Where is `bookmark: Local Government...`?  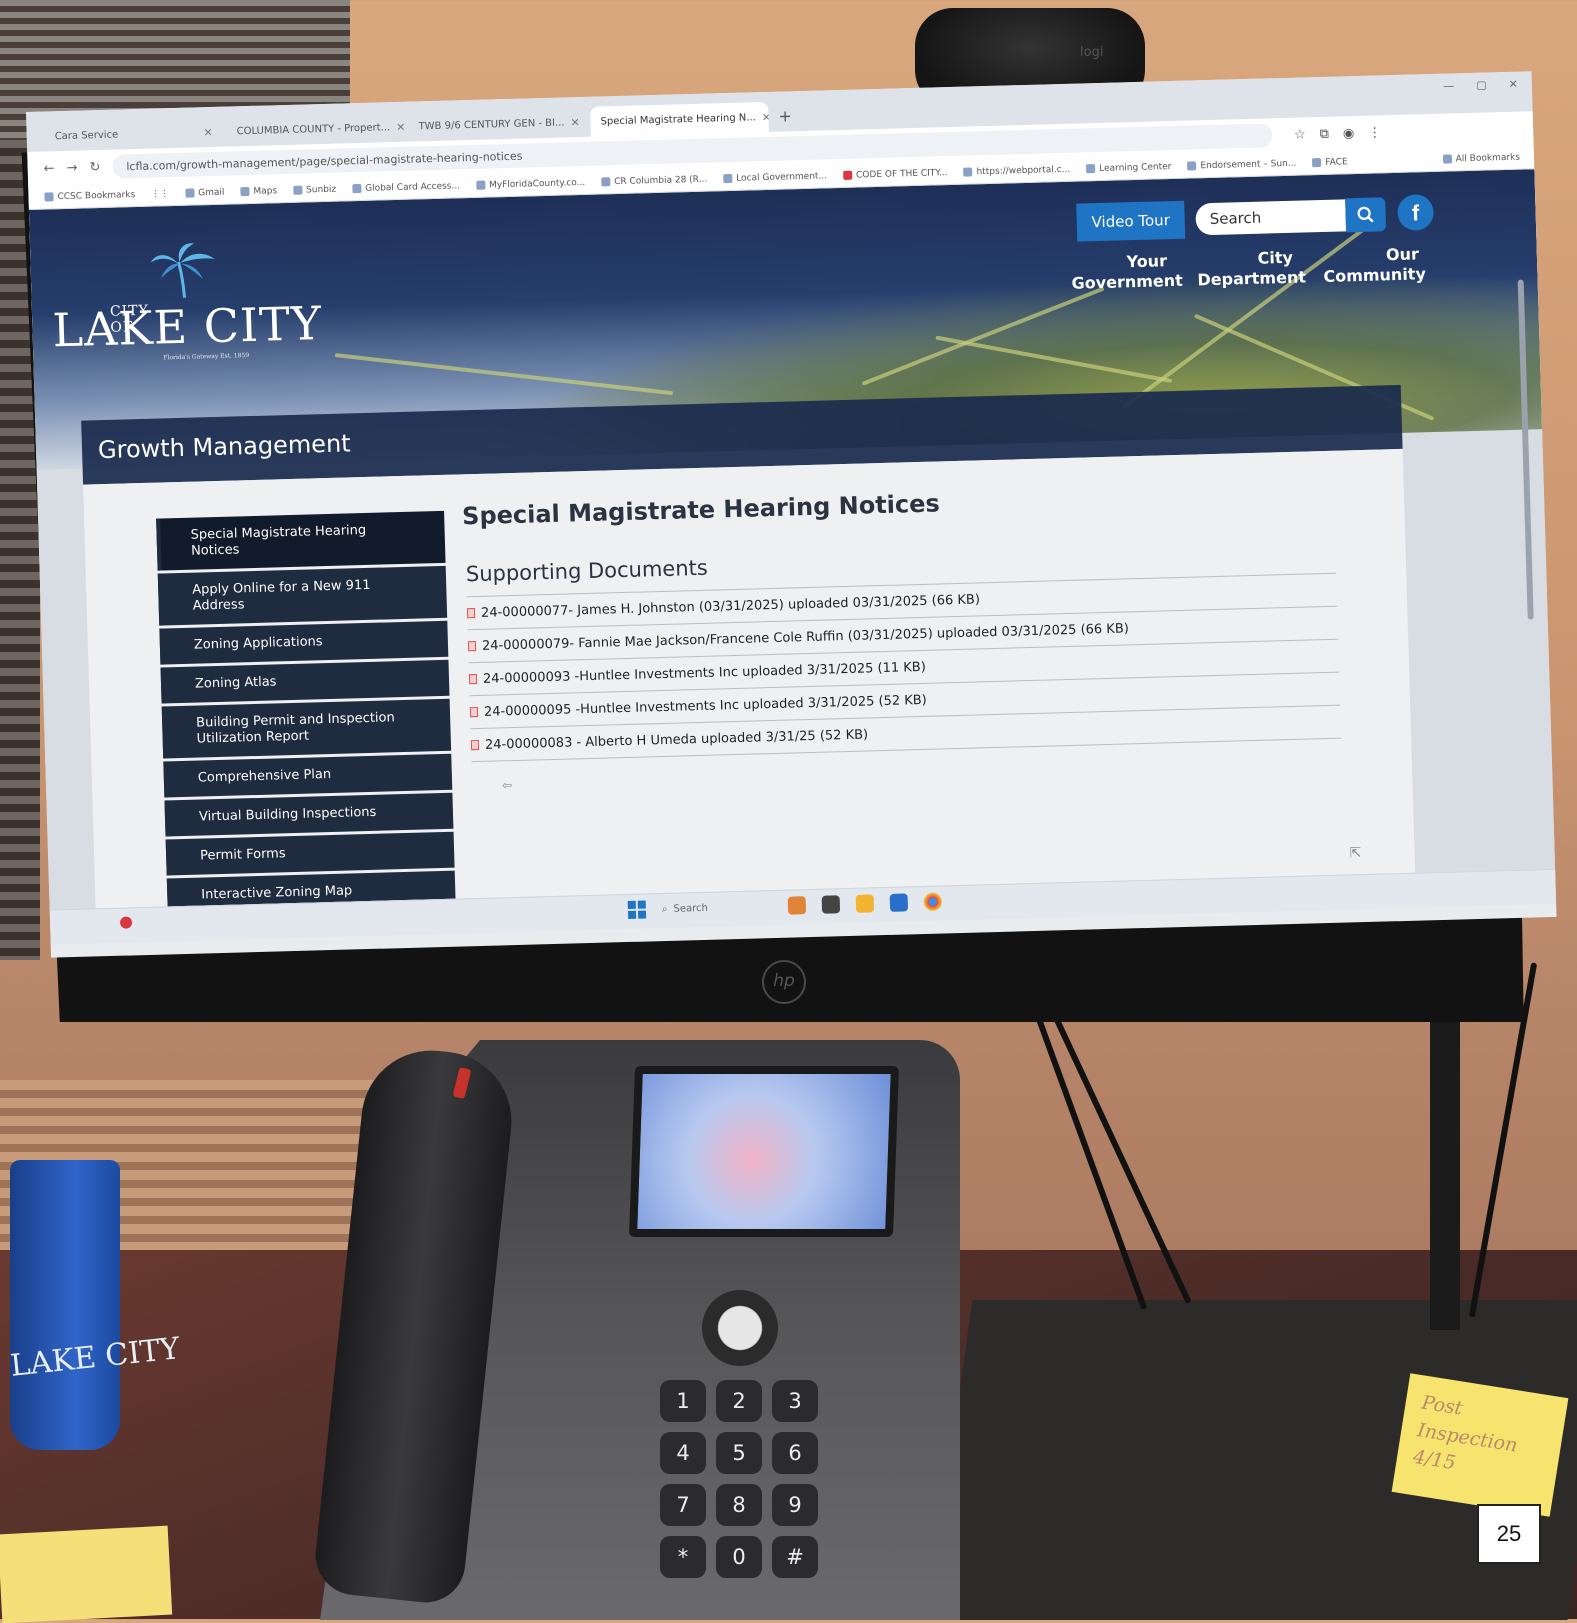 bookmark: Local Government... is located at coordinates (775, 177).